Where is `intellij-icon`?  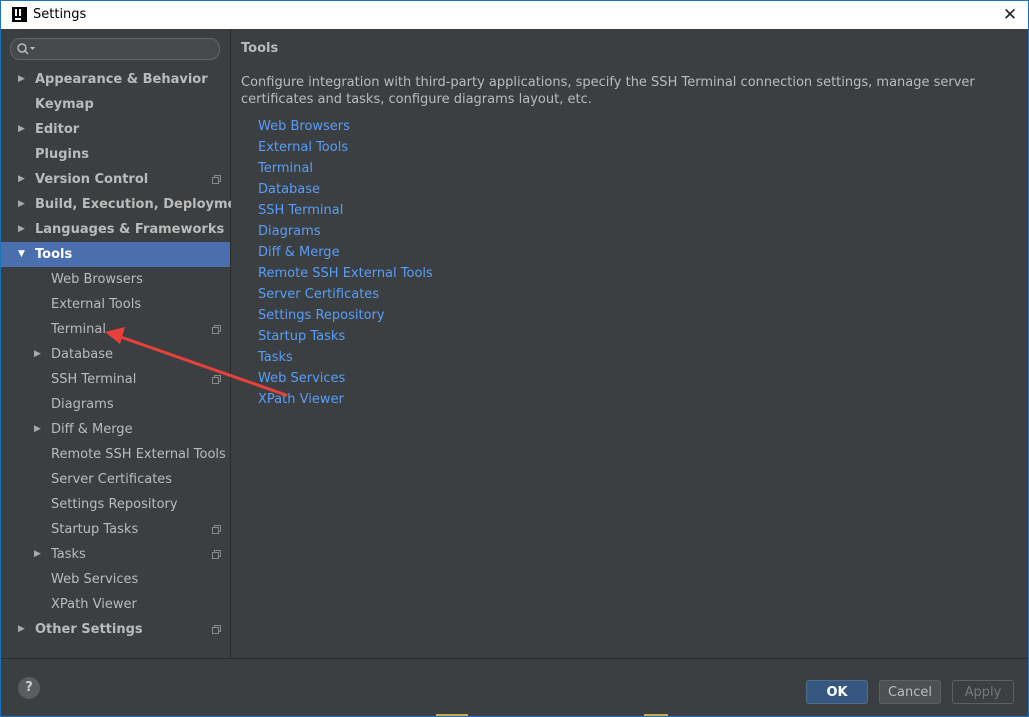
intellij-icon is located at coordinates (19, 14).